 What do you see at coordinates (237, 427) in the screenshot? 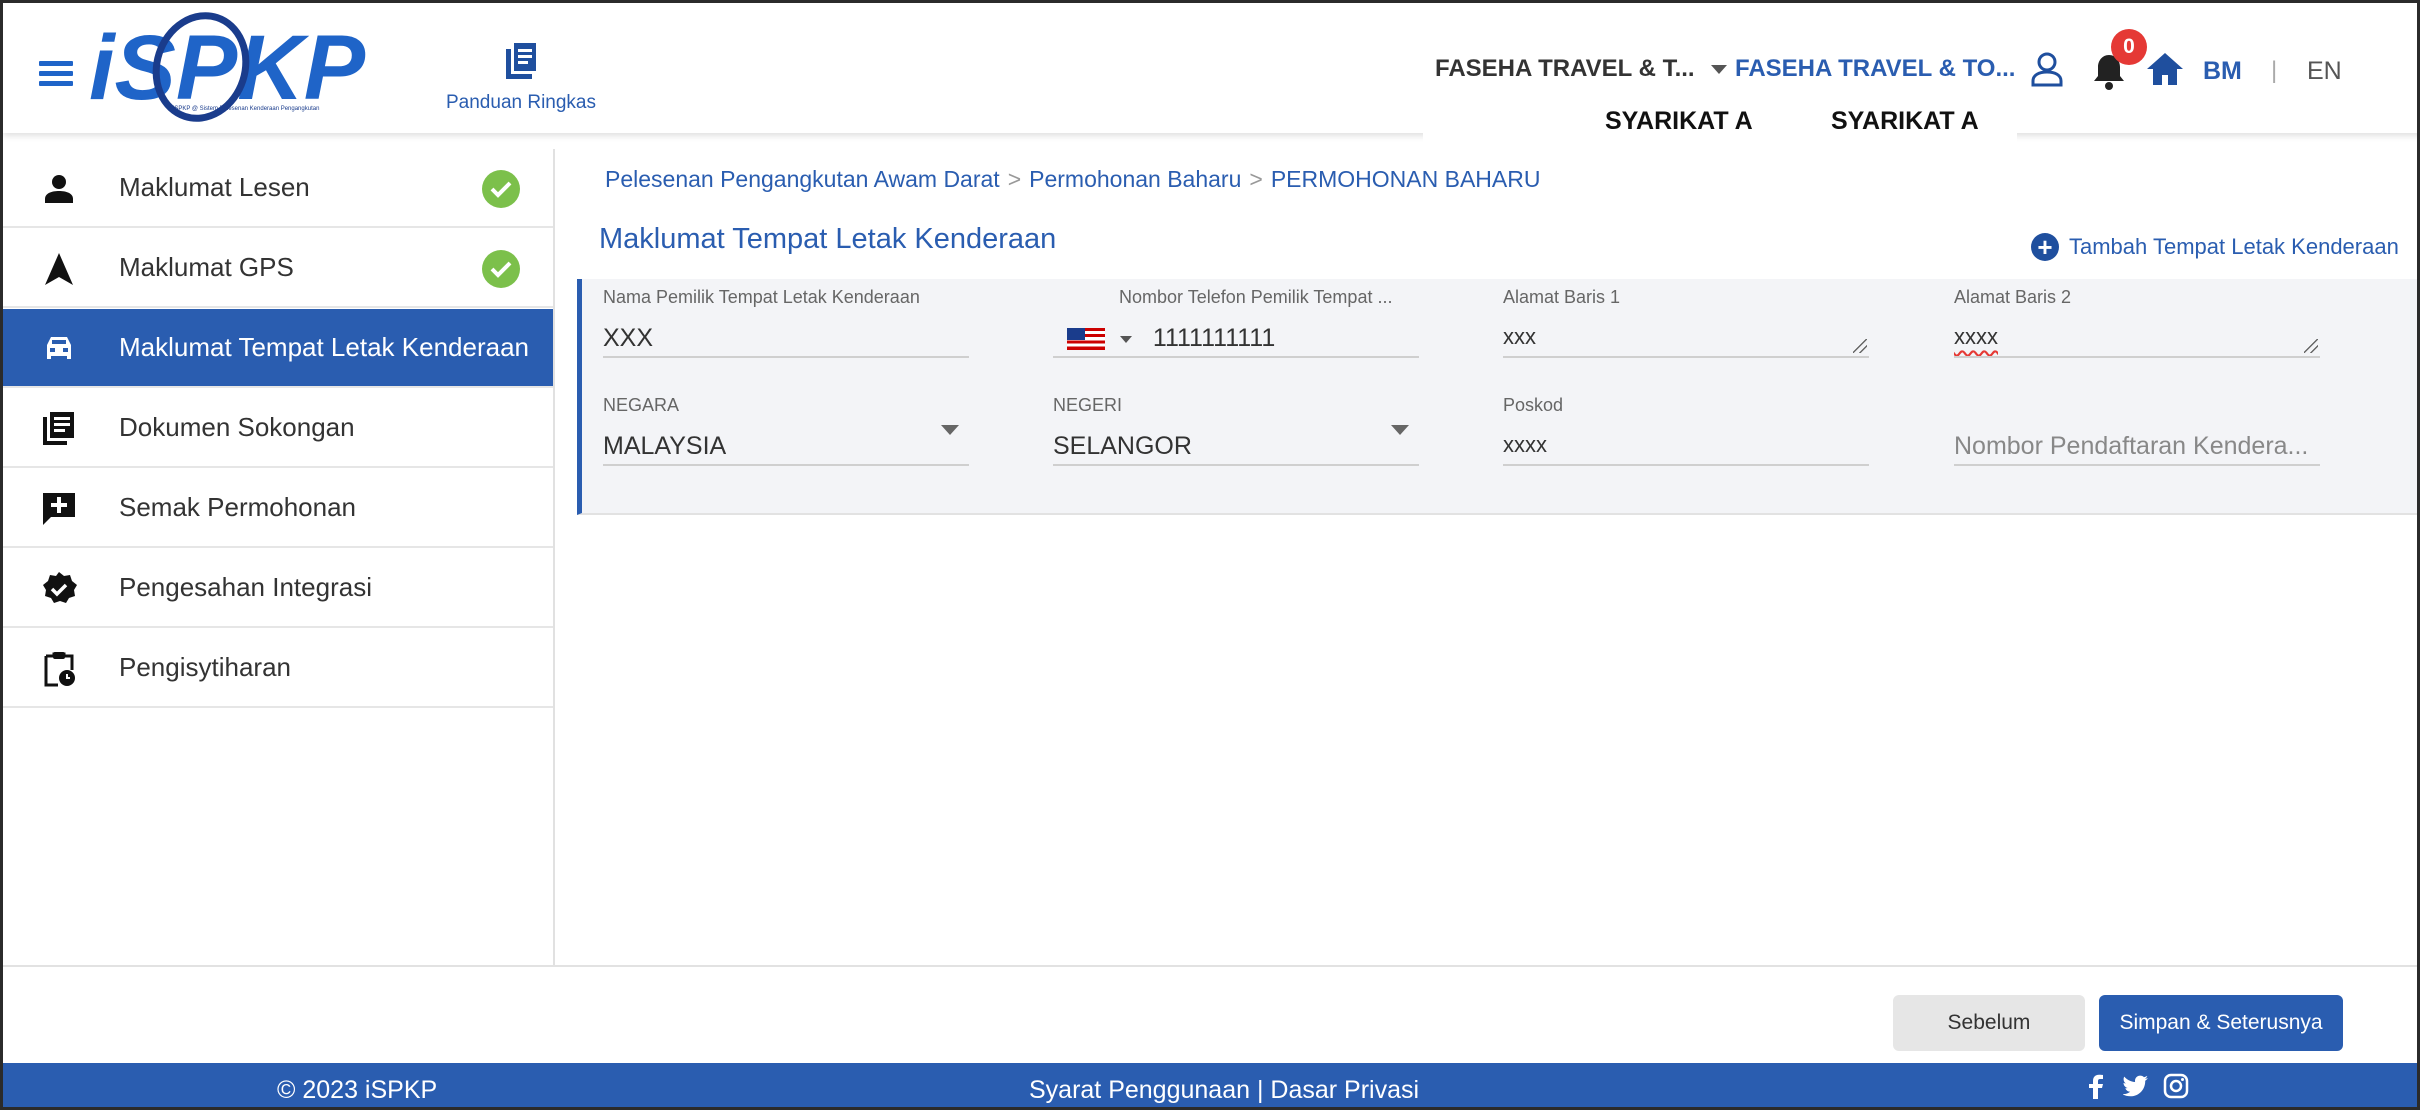
I see `sidebar-item-label: Dokumen Sokongan` at bounding box center [237, 427].